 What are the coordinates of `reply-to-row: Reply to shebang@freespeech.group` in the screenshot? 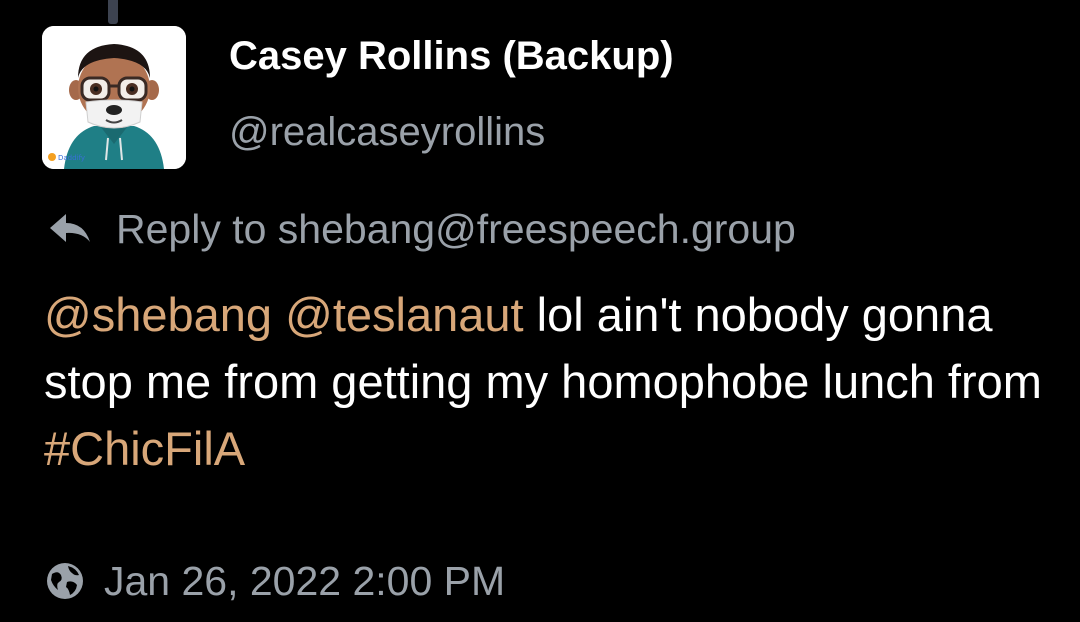 It's located at (422, 229).